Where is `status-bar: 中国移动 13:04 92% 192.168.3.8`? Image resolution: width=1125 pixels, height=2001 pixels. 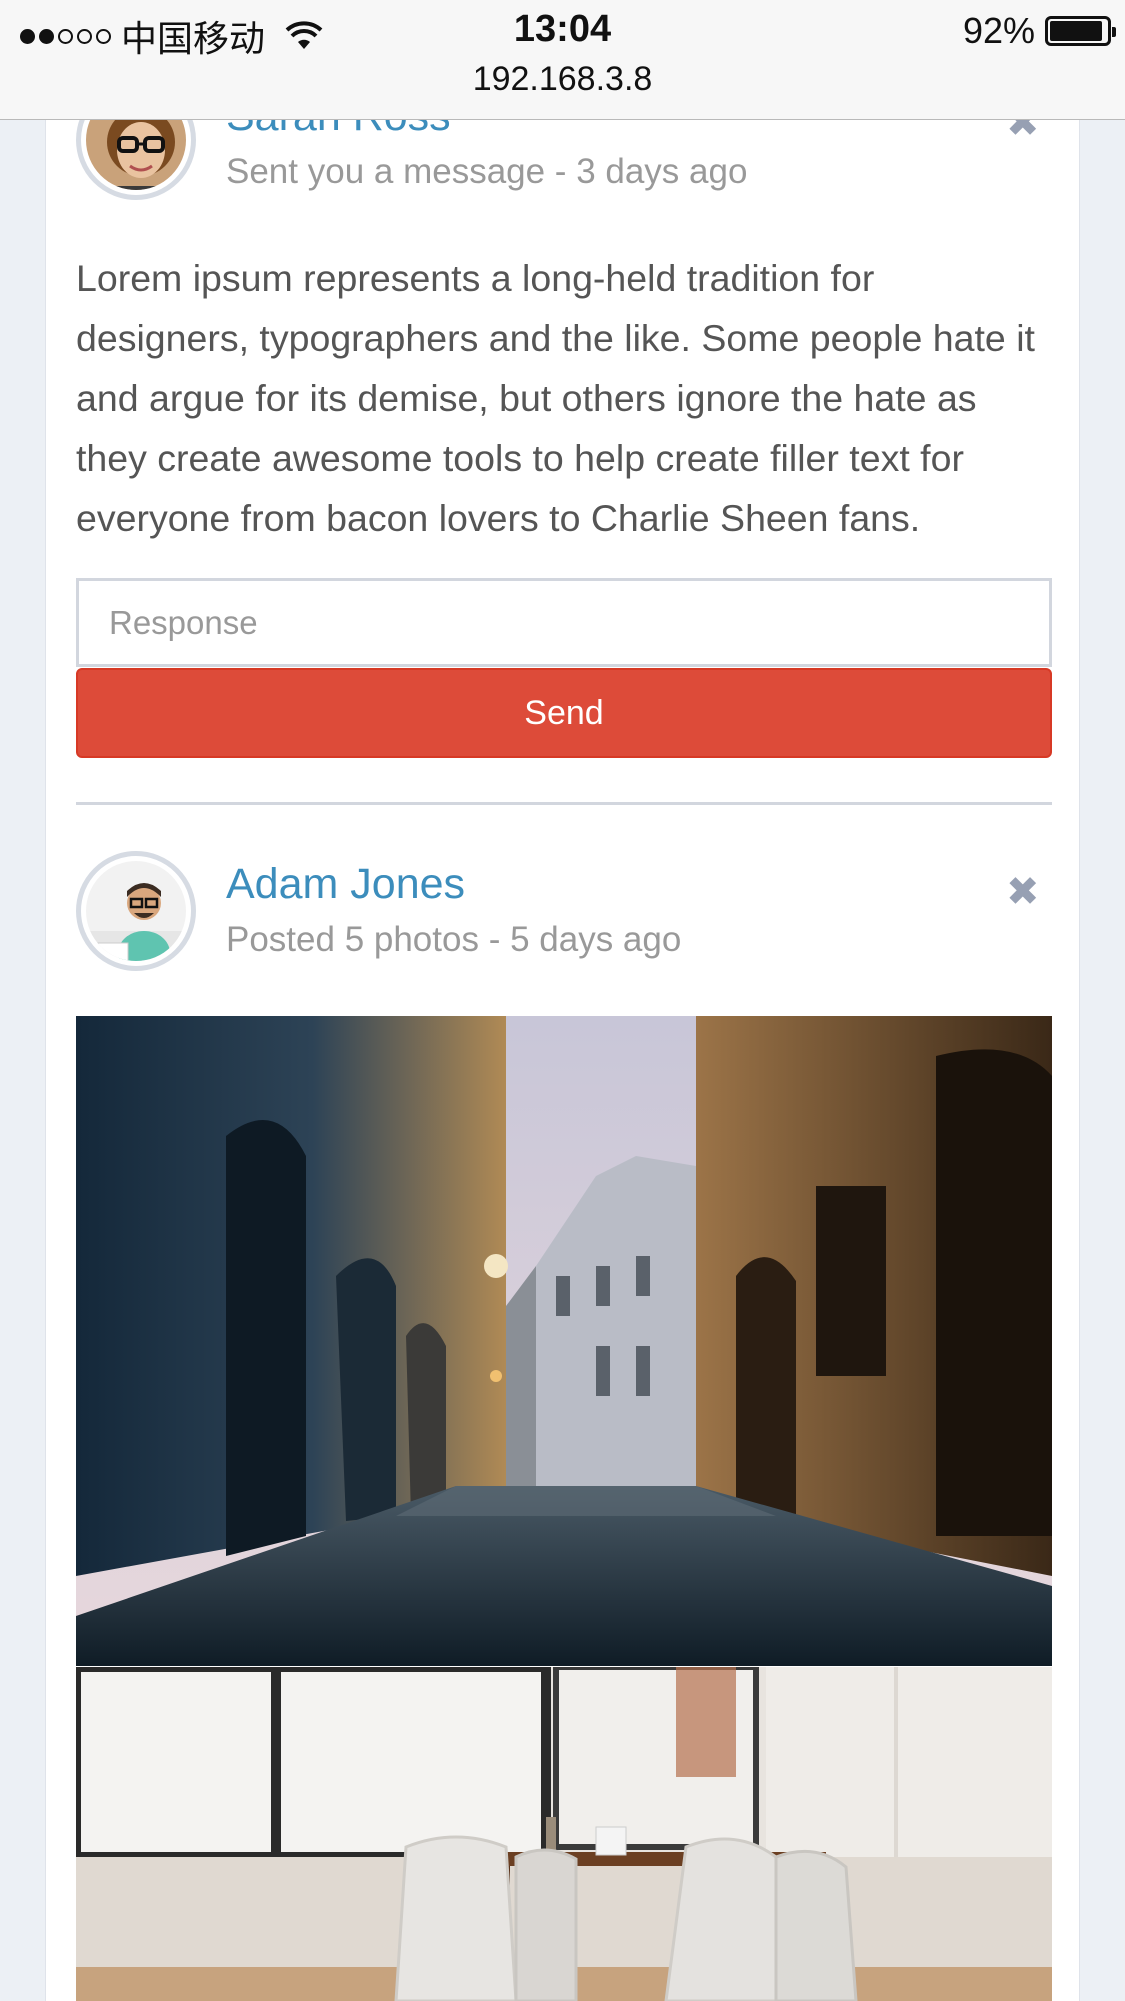
status-bar: 中国移动 13:04 92% 192.168.3.8 is located at coordinates (562, 60).